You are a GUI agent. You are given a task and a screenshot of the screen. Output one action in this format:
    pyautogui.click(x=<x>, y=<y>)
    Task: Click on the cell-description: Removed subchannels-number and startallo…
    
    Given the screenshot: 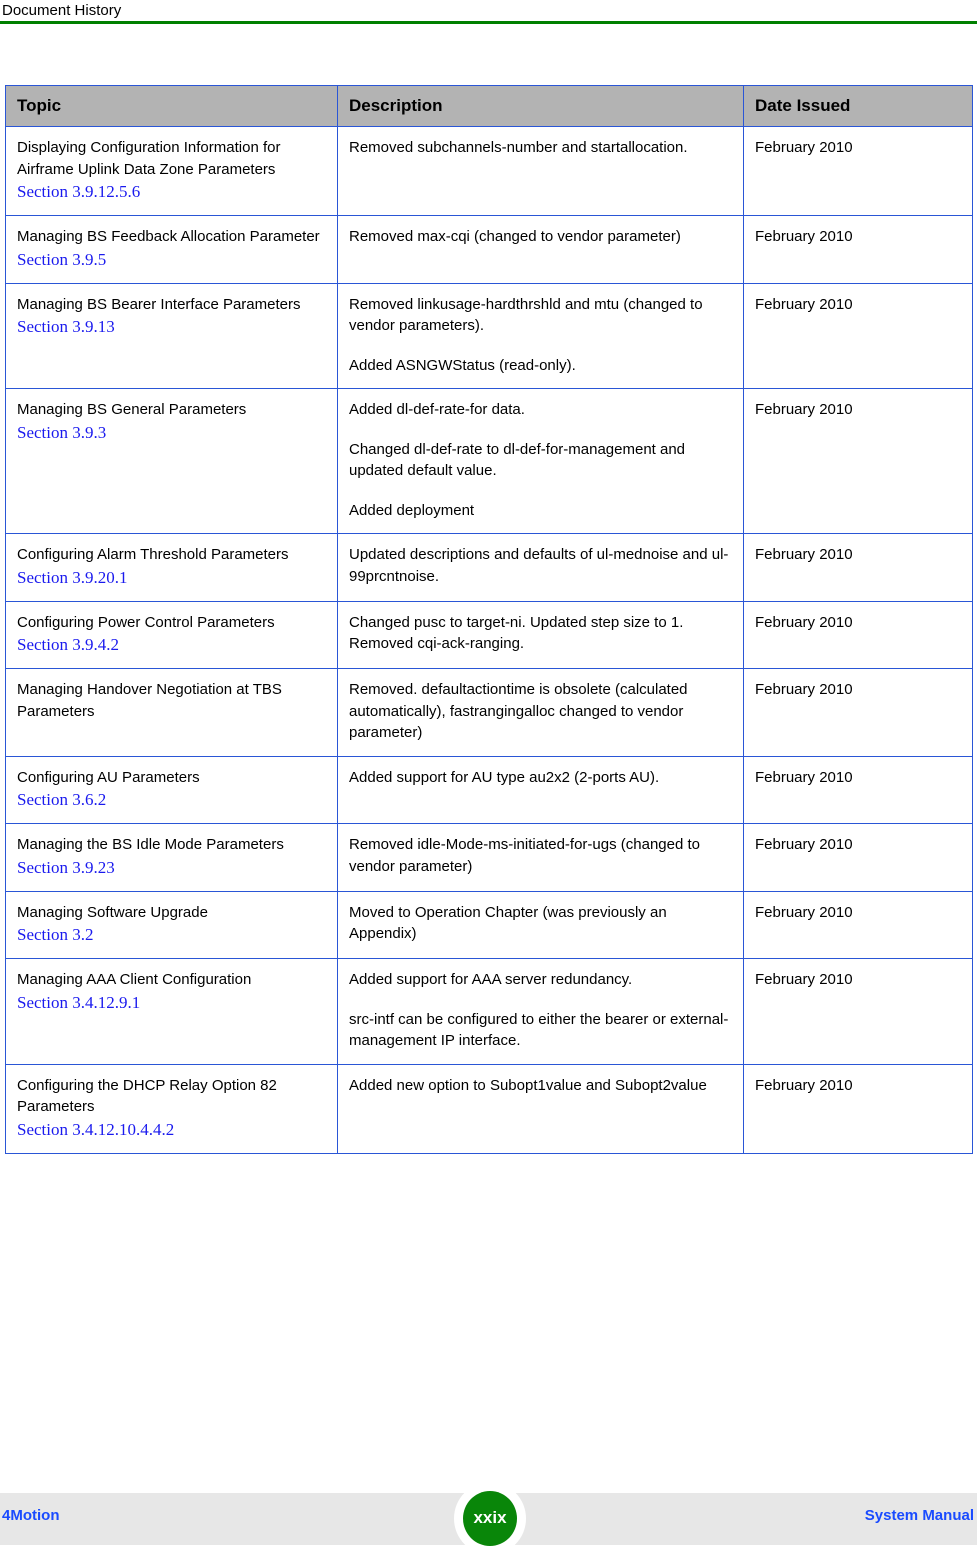 What is the action you would take?
    pyautogui.click(x=540, y=171)
    